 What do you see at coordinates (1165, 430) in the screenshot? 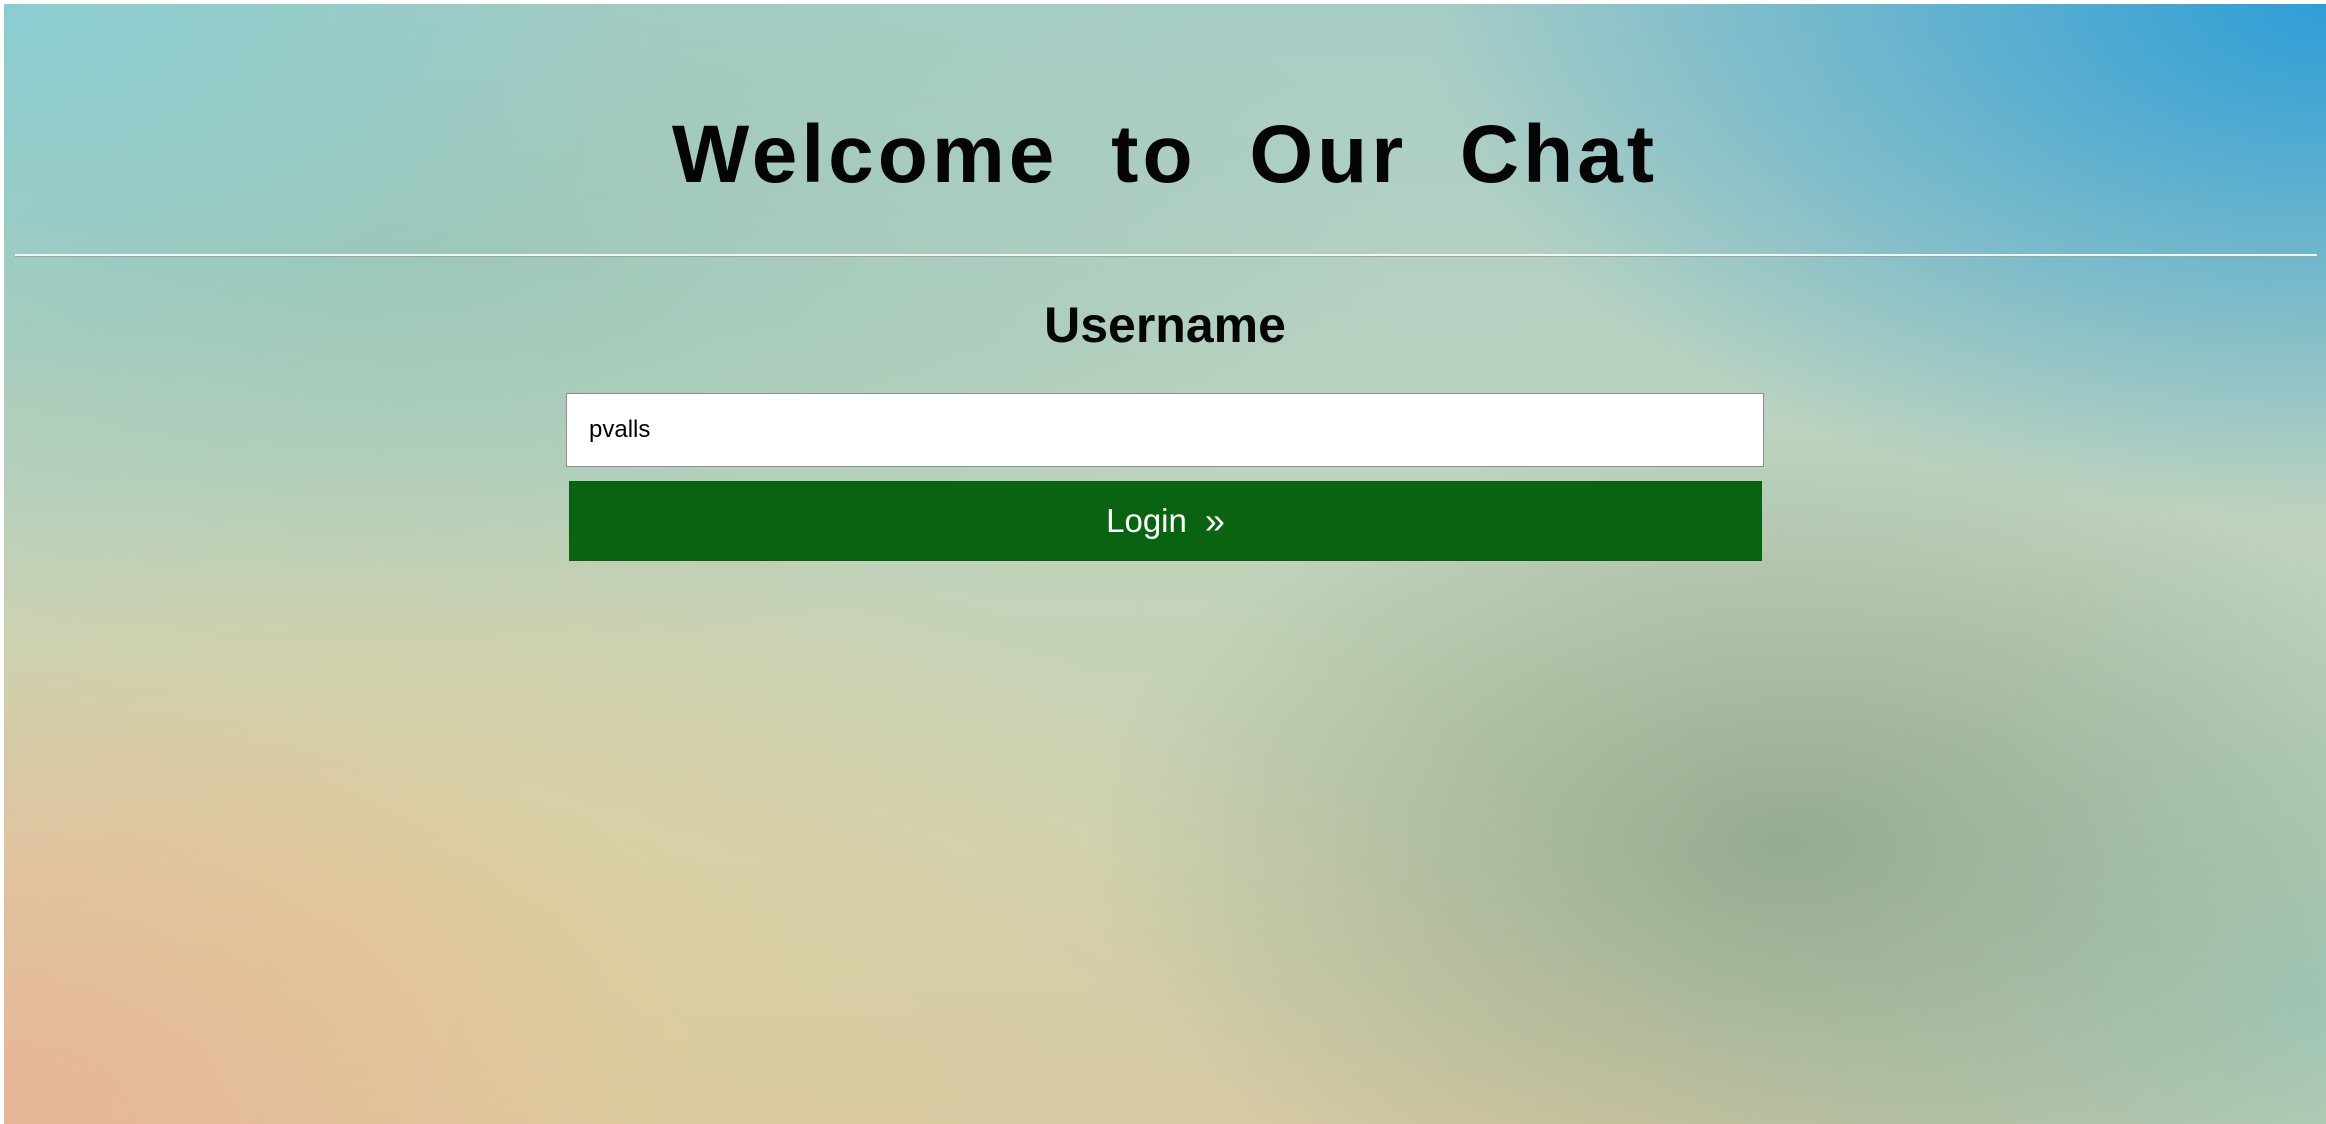
I see `username-input` at bounding box center [1165, 430].